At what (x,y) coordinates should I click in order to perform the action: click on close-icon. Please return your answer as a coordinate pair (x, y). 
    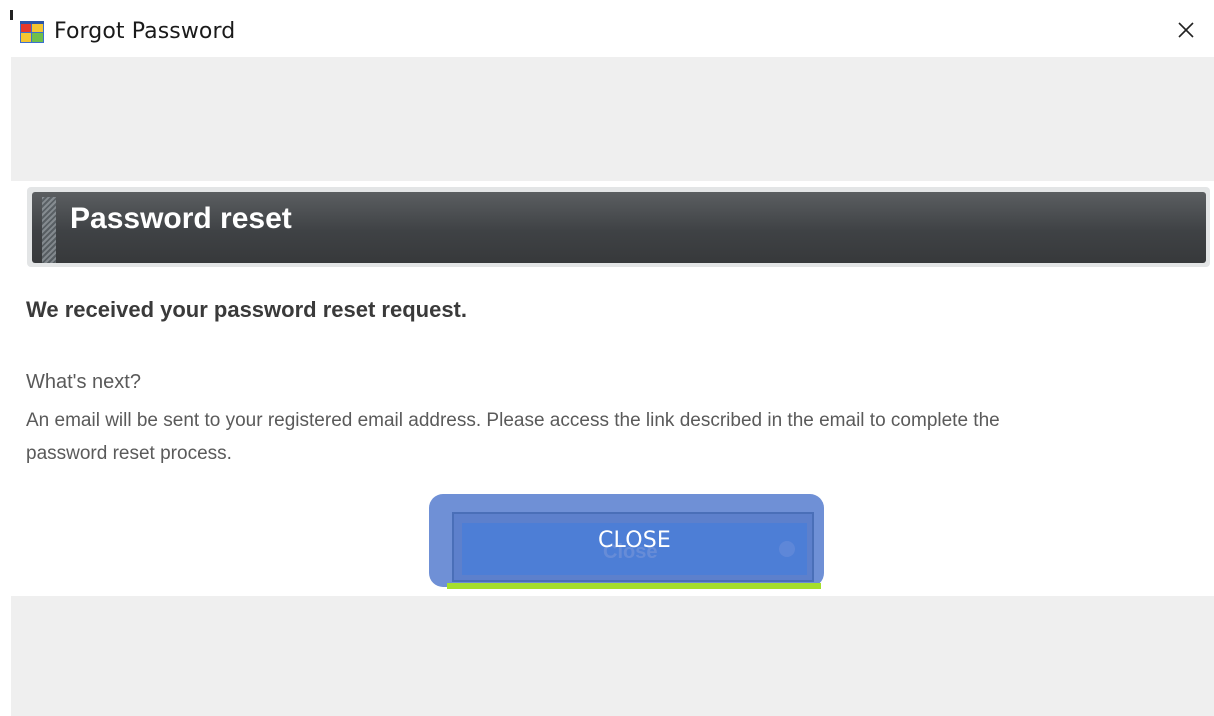
    Looking at the image, I should click on (1186, 30).